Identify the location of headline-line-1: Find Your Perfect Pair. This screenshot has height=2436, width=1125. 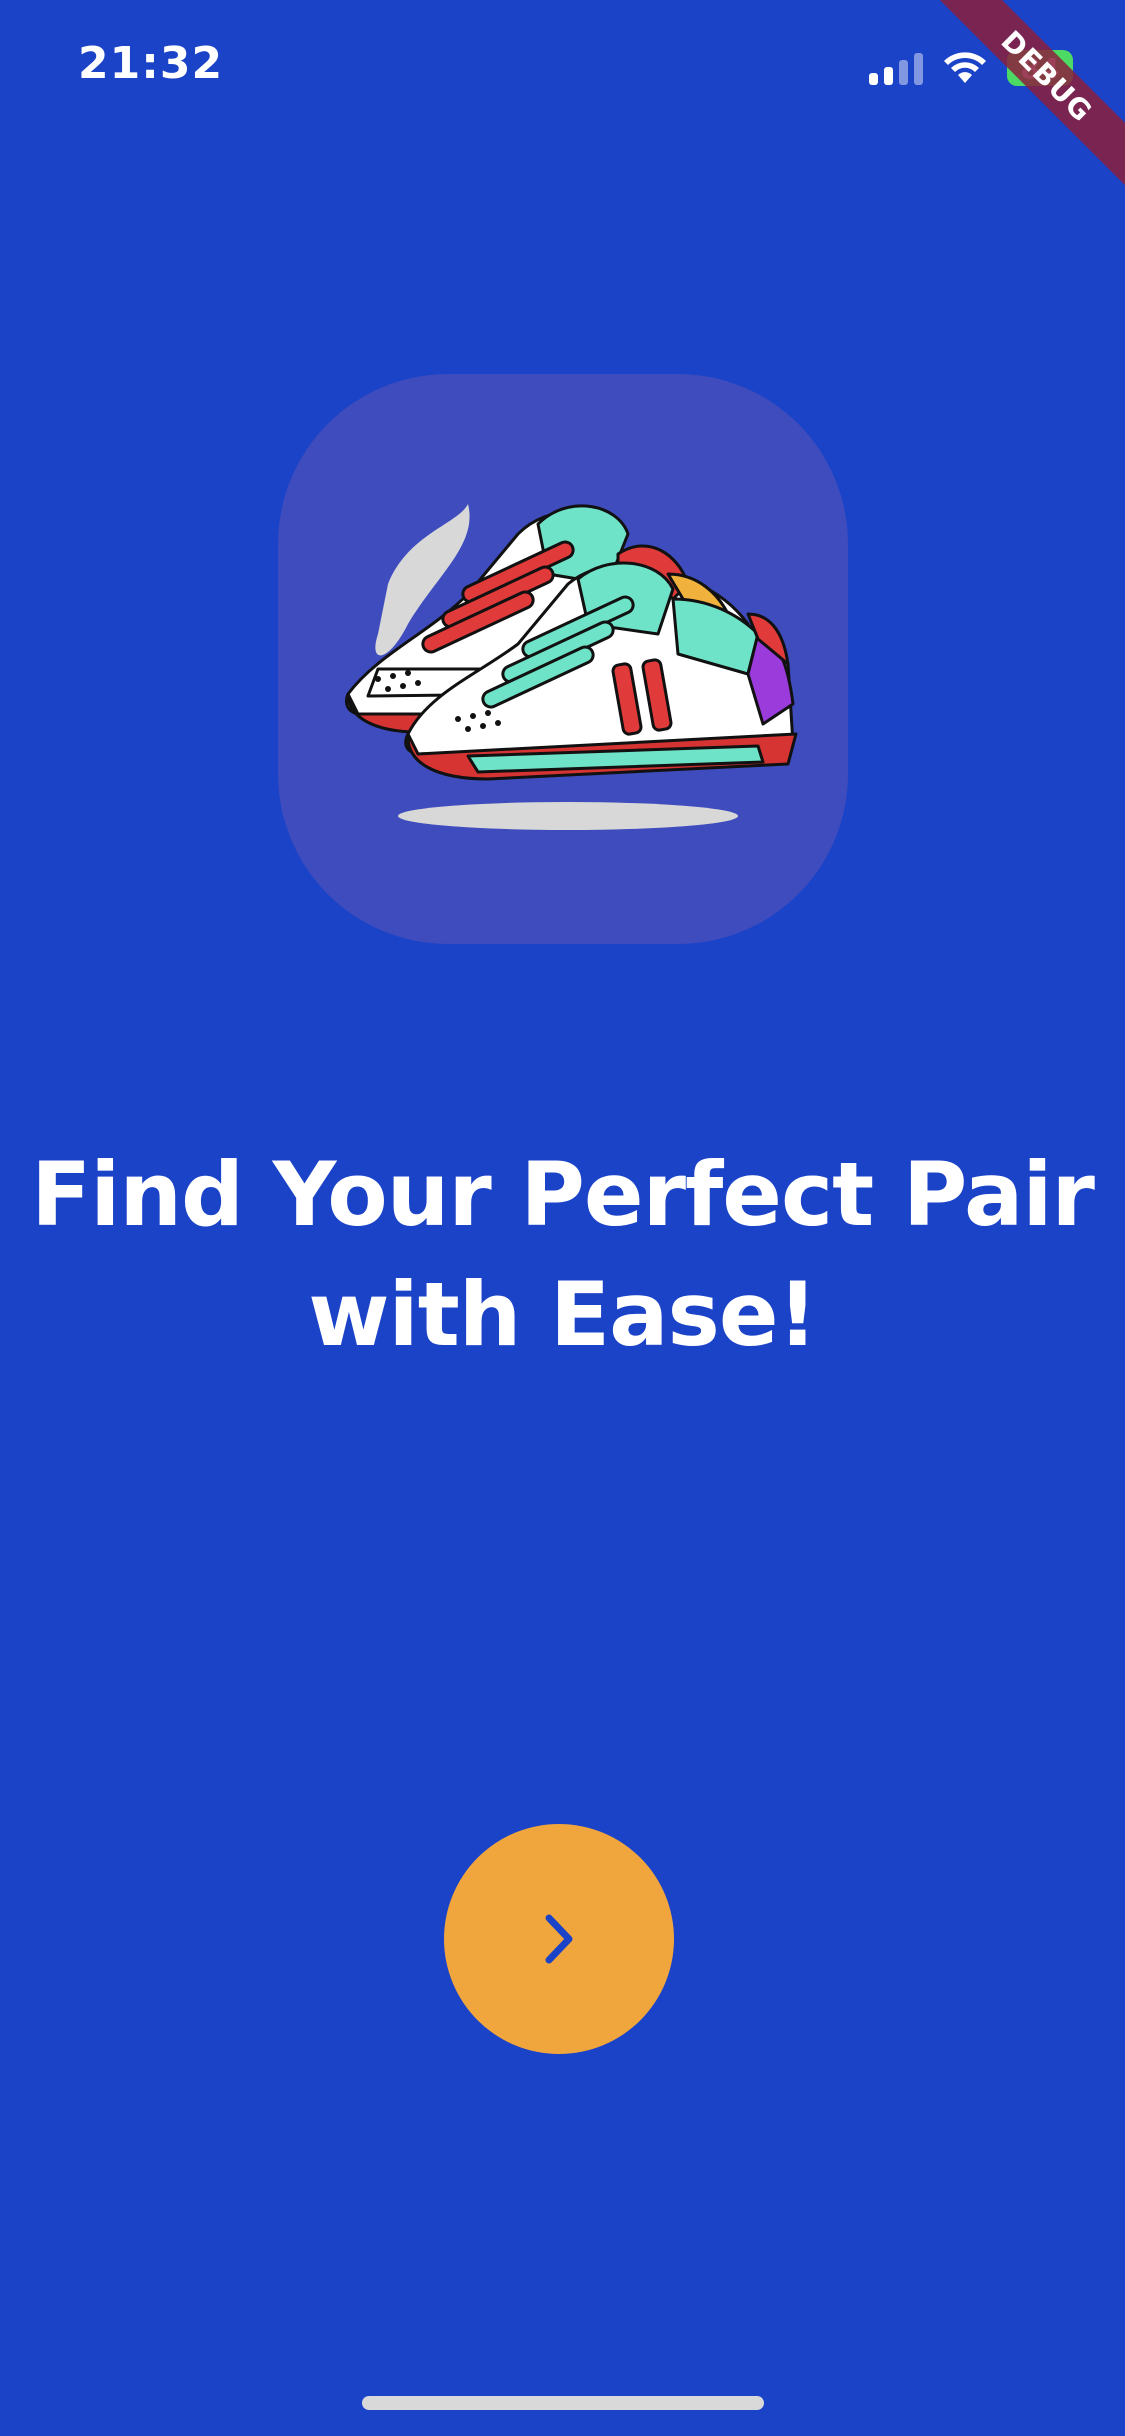
(563, 1194).